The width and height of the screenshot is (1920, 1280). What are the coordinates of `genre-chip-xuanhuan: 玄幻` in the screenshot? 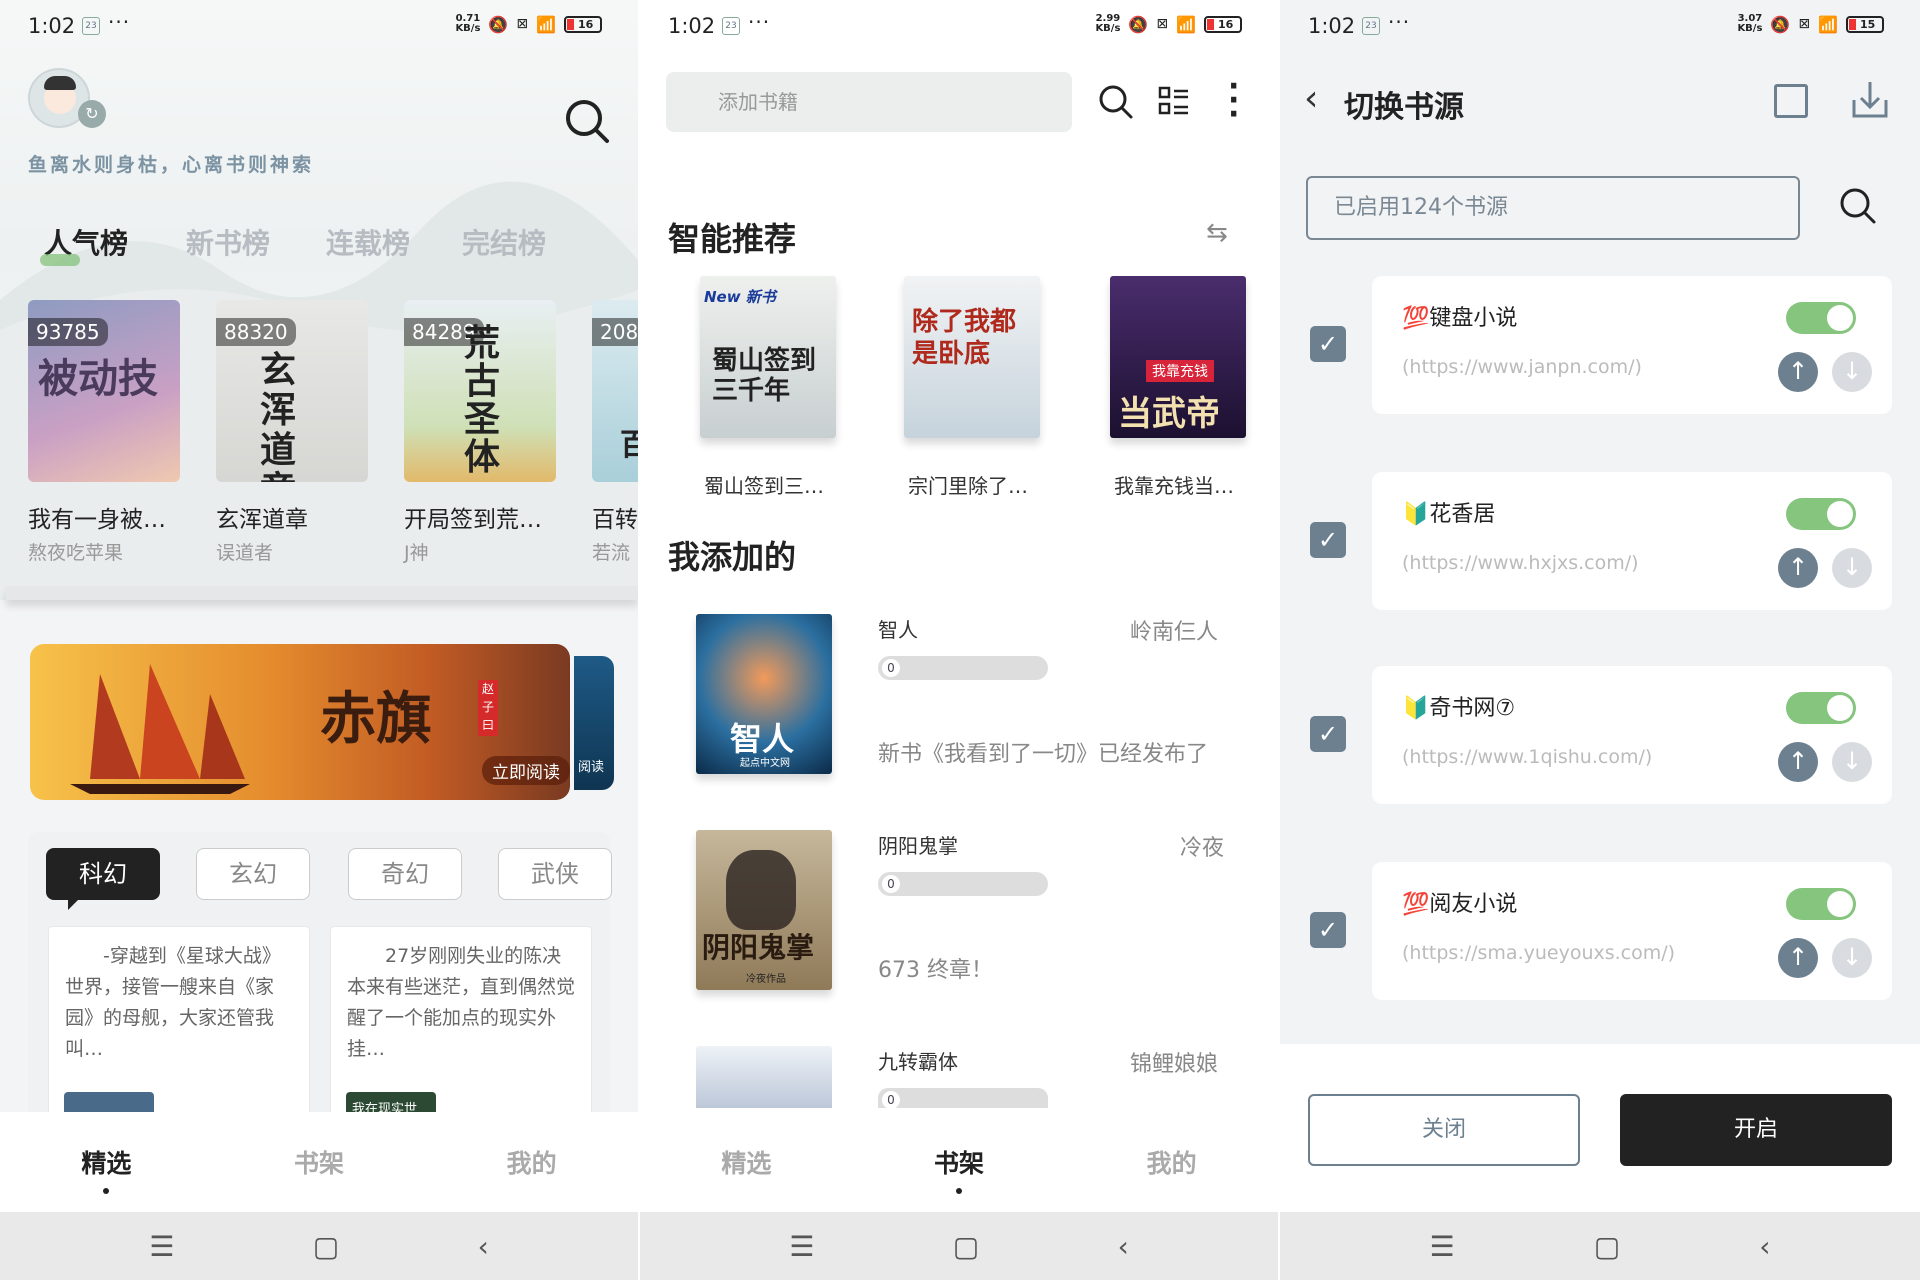 It's located at (253, 874).